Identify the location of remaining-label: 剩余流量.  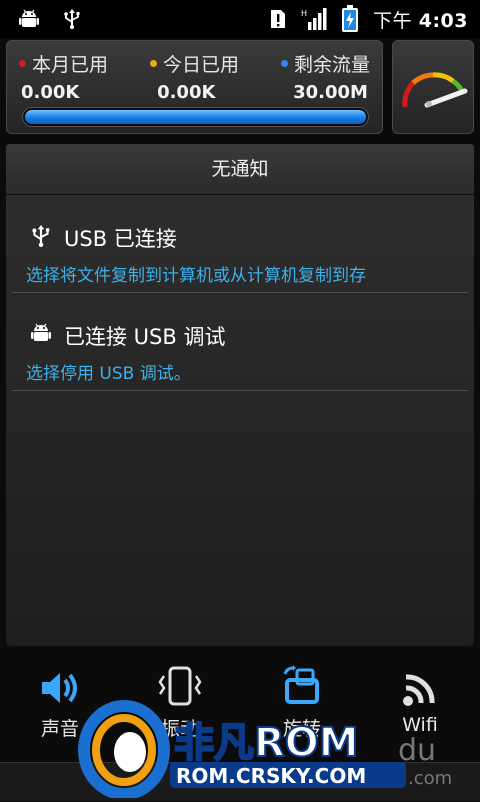
(325, 63).